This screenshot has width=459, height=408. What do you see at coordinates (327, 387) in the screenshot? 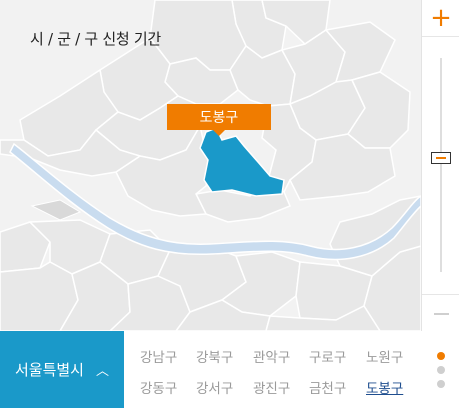
I see `district-item: 금천구` at bounding box center [327, 387].